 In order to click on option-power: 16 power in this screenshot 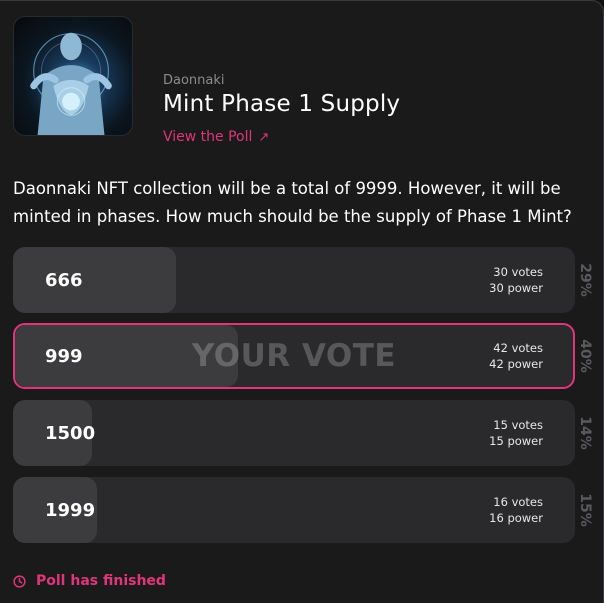, I will do `click(516, 518)`.